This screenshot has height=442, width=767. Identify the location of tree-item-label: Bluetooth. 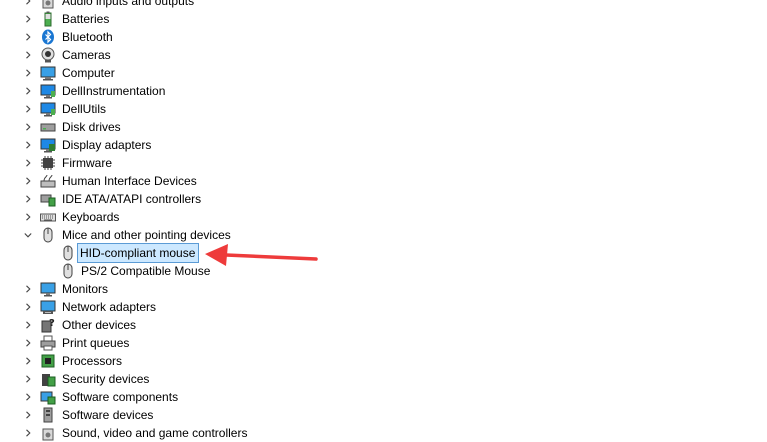
(87, 37).